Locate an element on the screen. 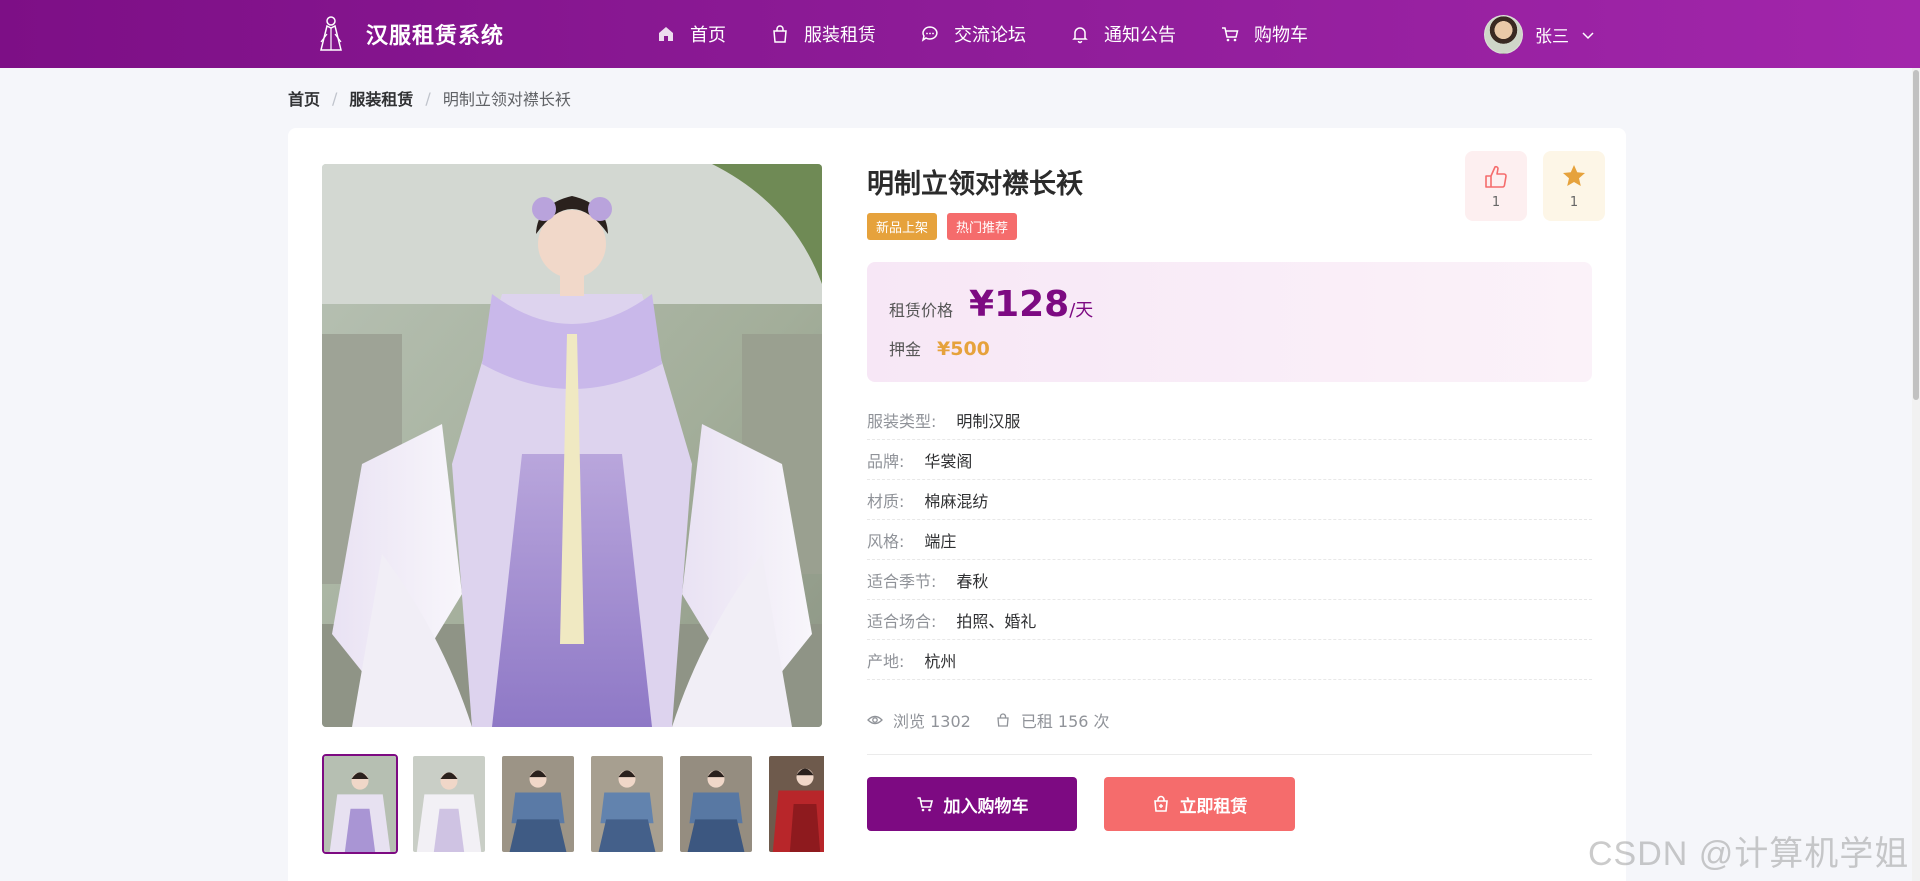 The width and height of the screenshot is (1920, 881). breadcrumb-home: 首页 is located at coordinates (304, 98).